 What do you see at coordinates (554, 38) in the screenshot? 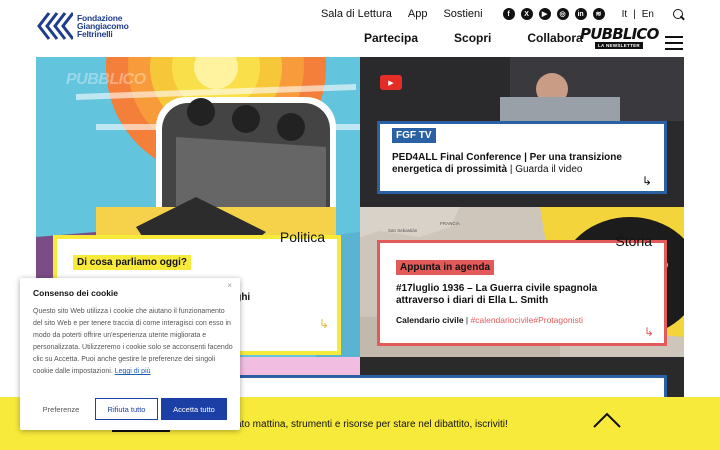
I see `nav-collabora: Collabora` at bounding box center [554, 38].